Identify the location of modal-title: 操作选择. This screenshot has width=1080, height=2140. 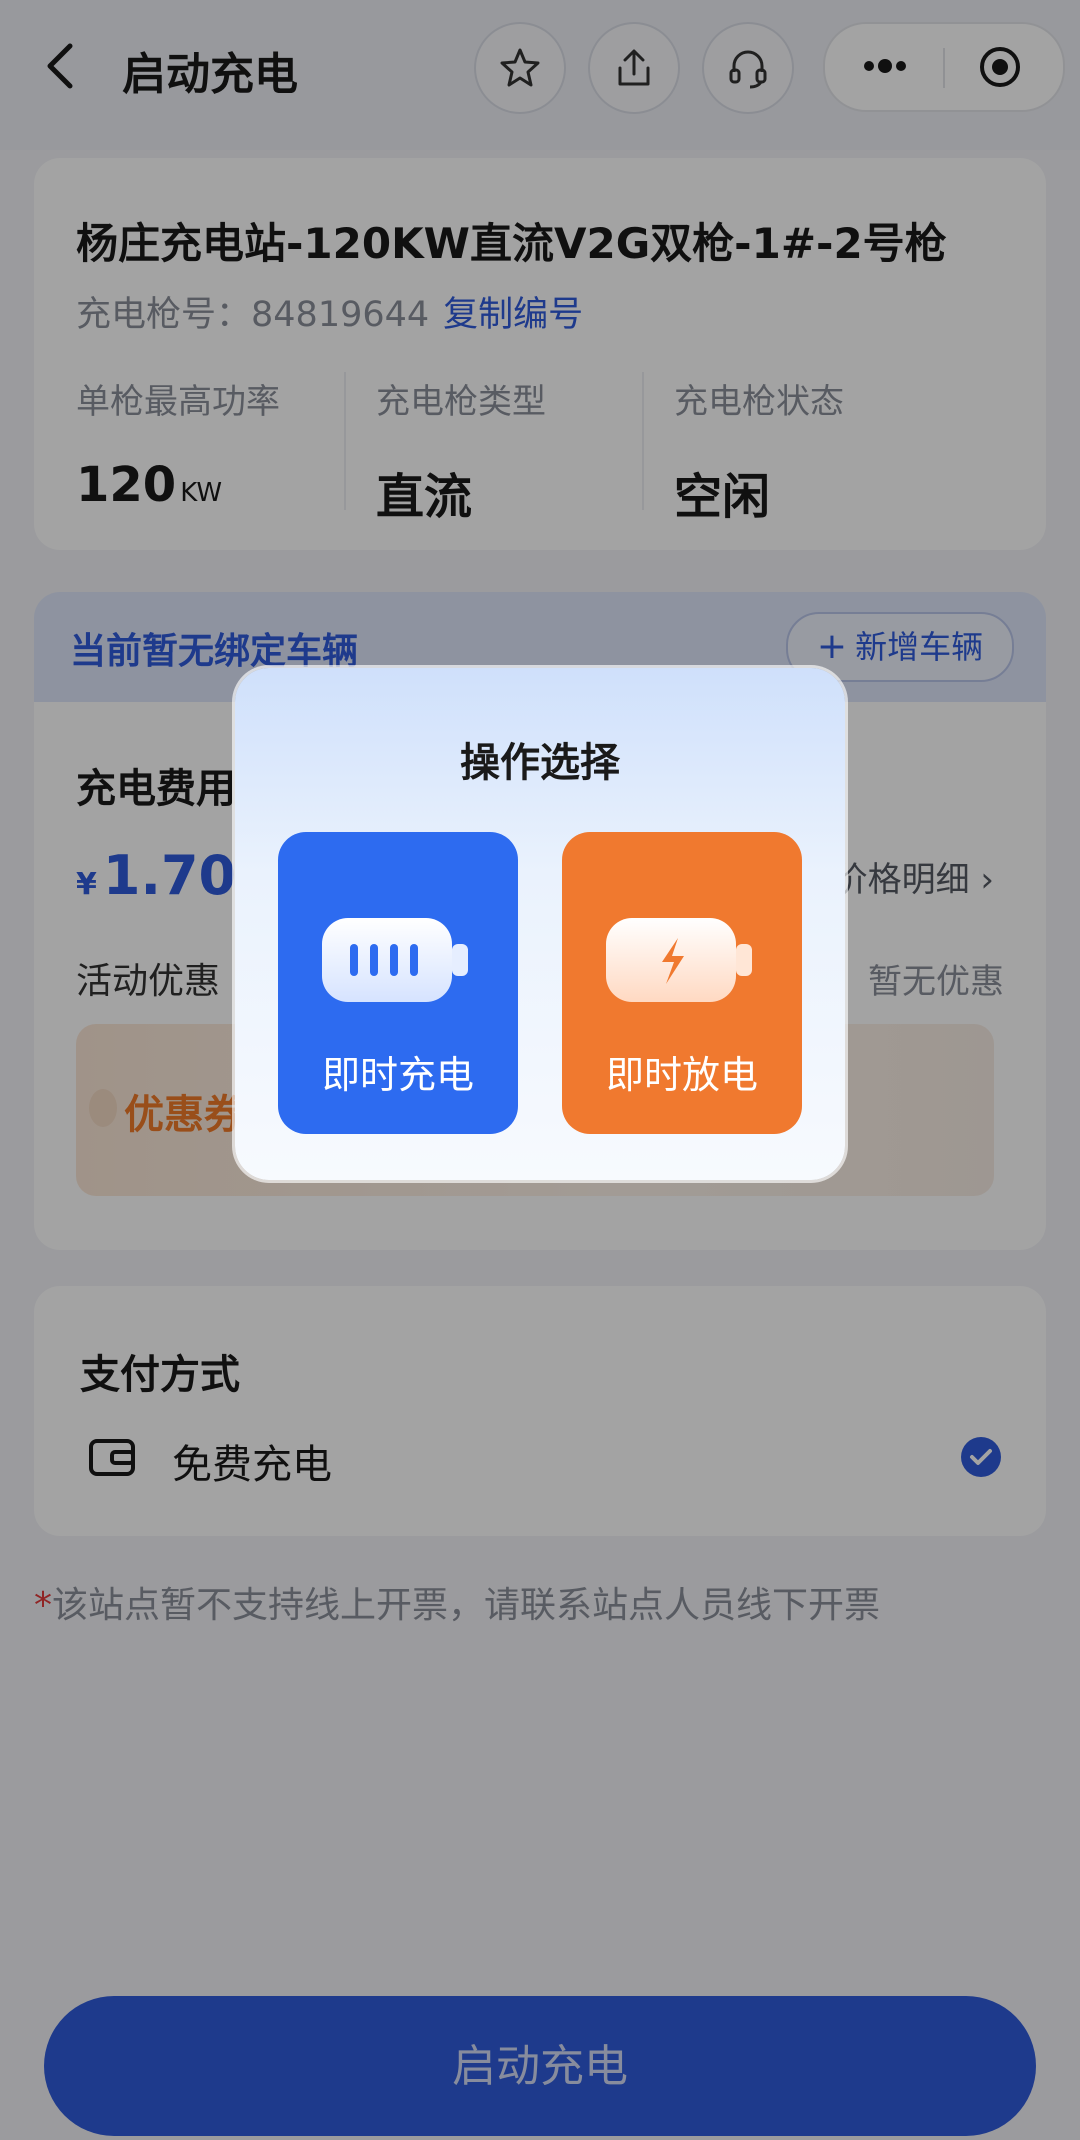
(540, 763).